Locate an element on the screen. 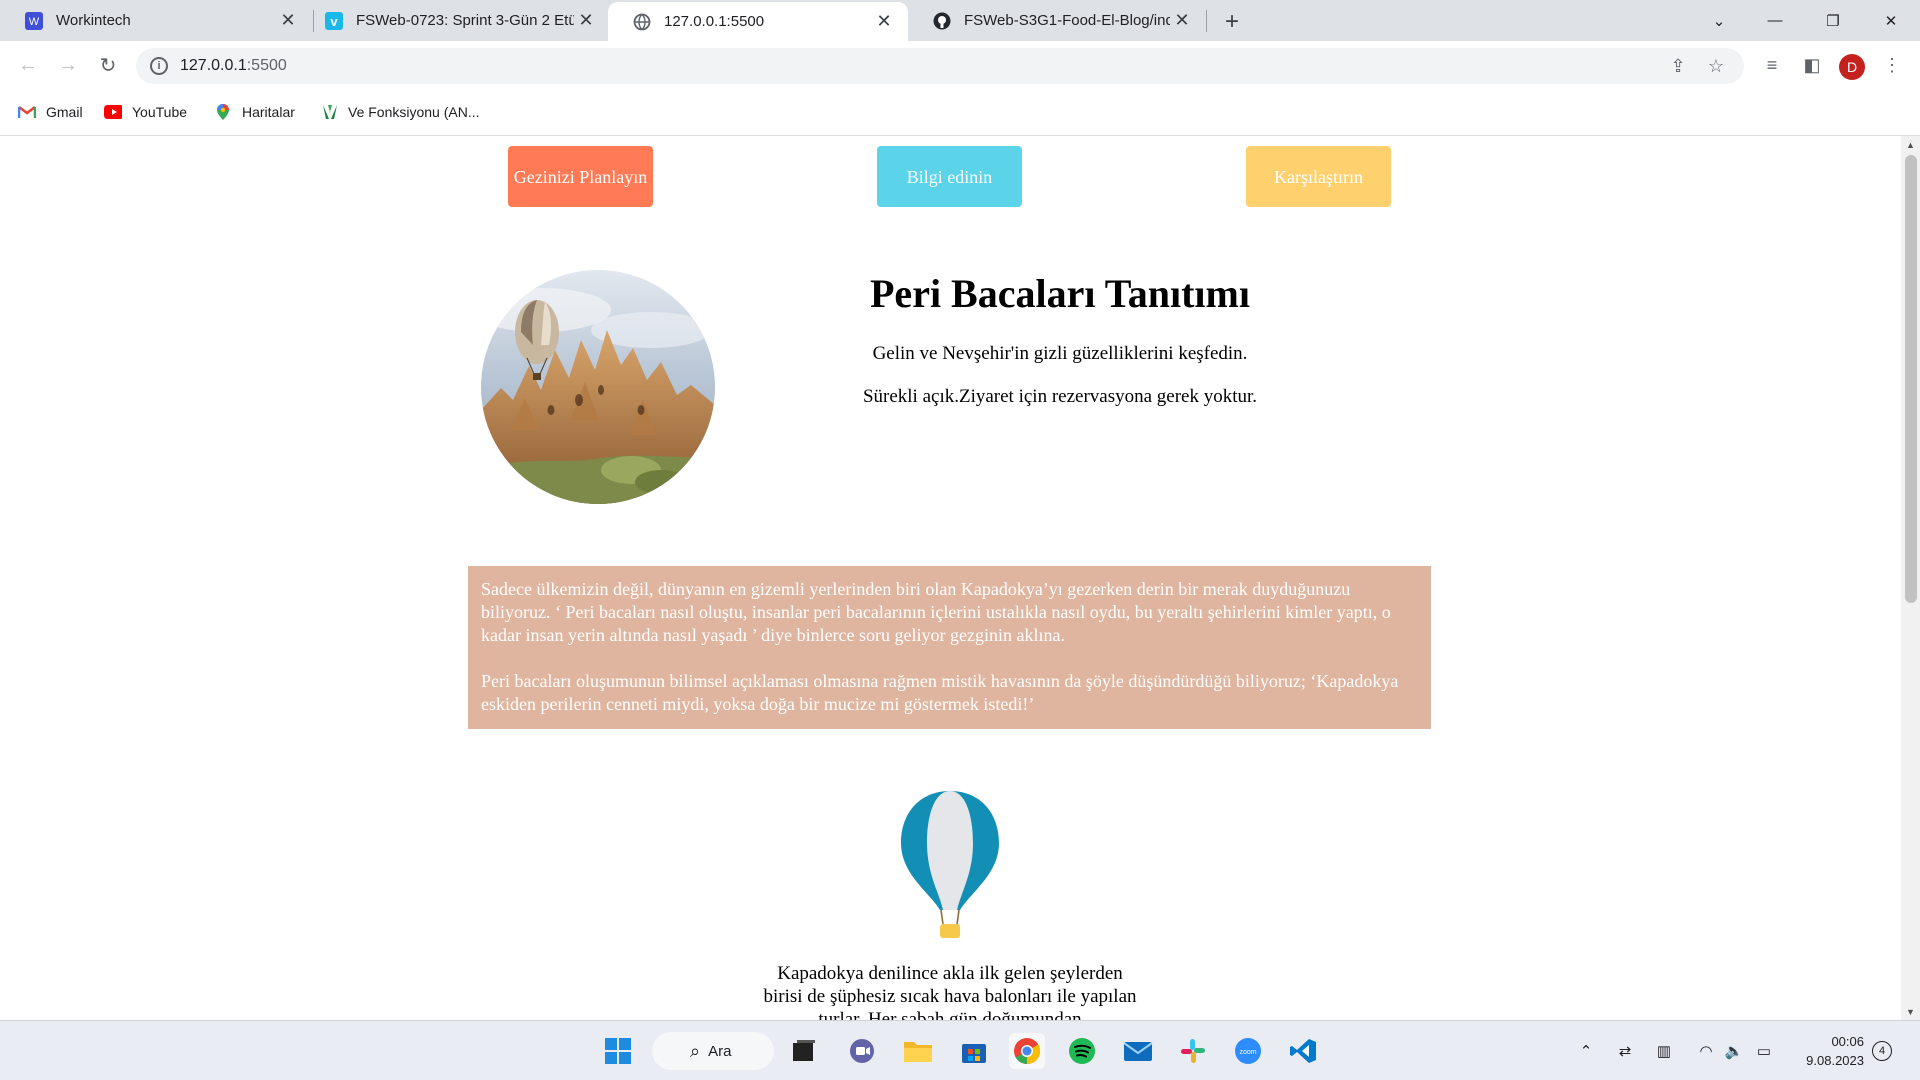  info-icon: i is located at coordinates (159, 66).